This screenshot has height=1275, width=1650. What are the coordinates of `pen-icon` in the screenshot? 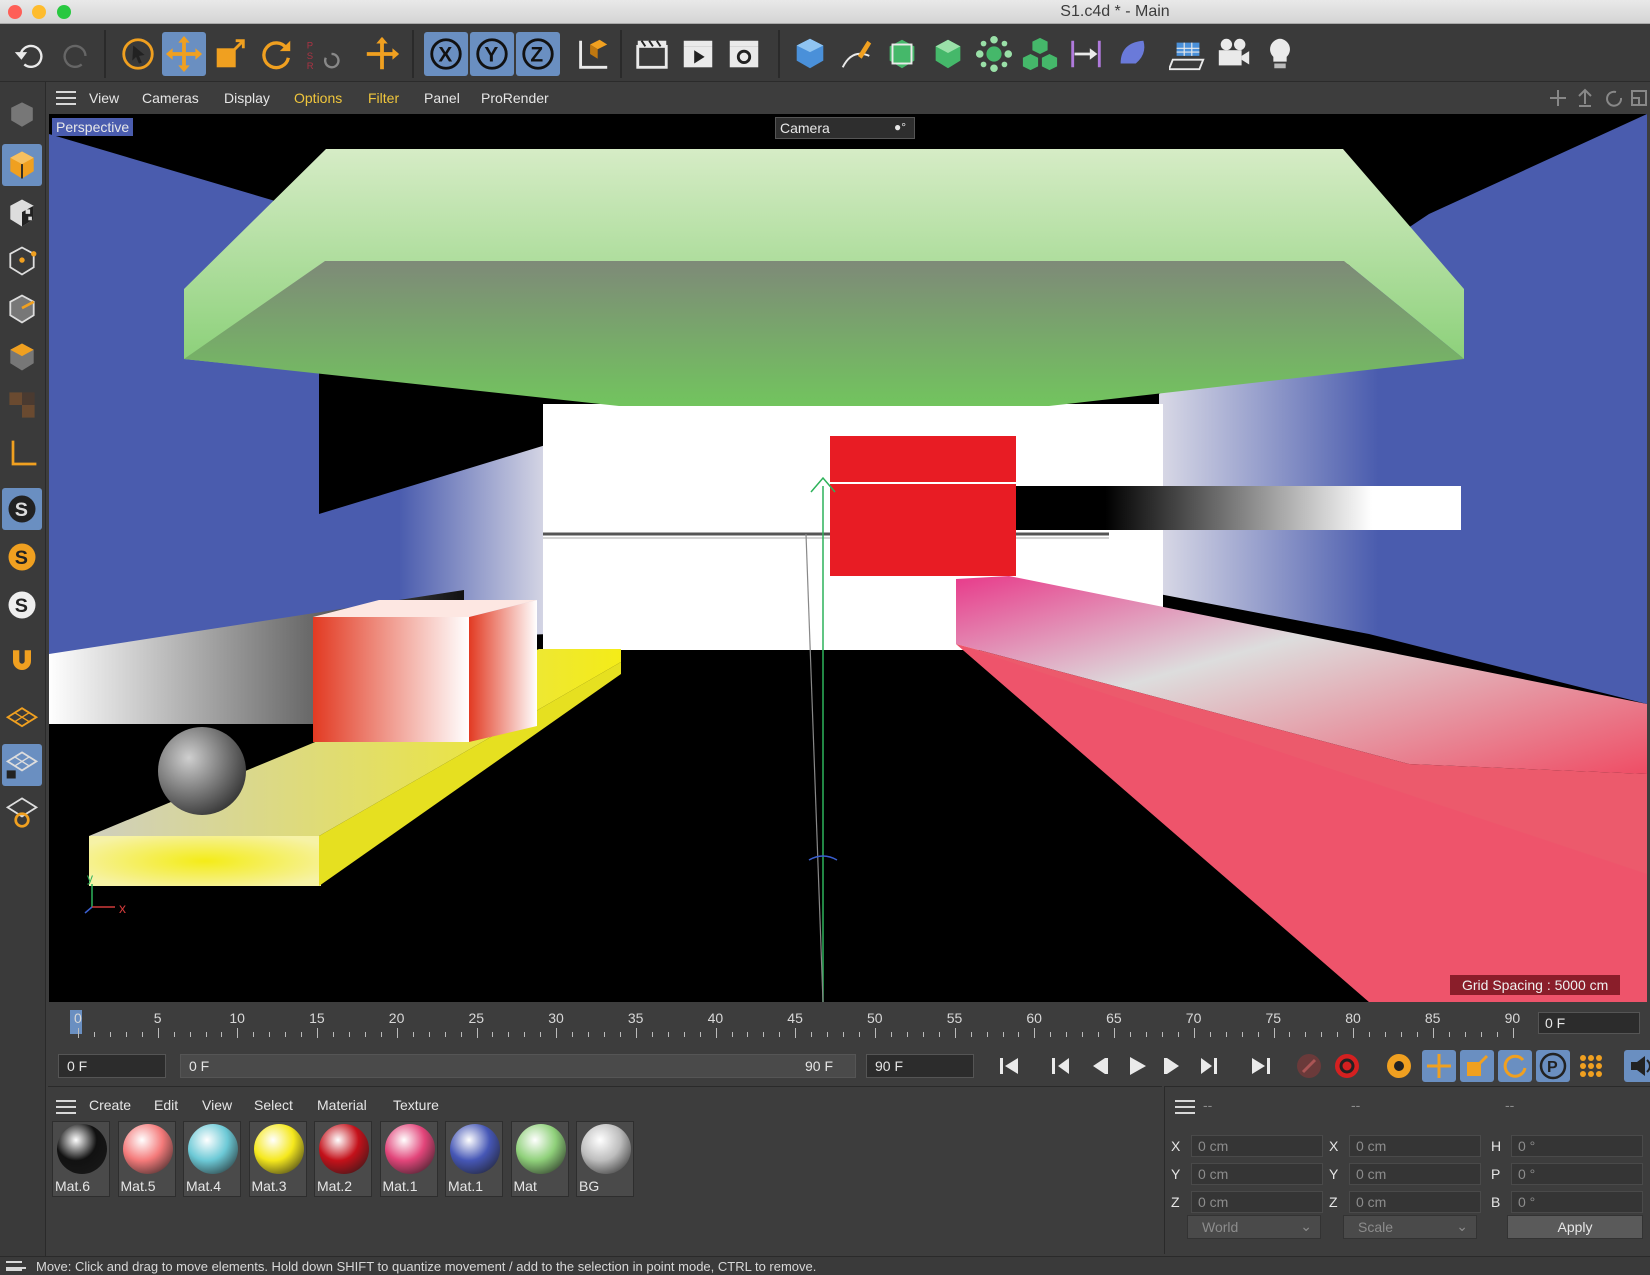 It's located at (856, 54).